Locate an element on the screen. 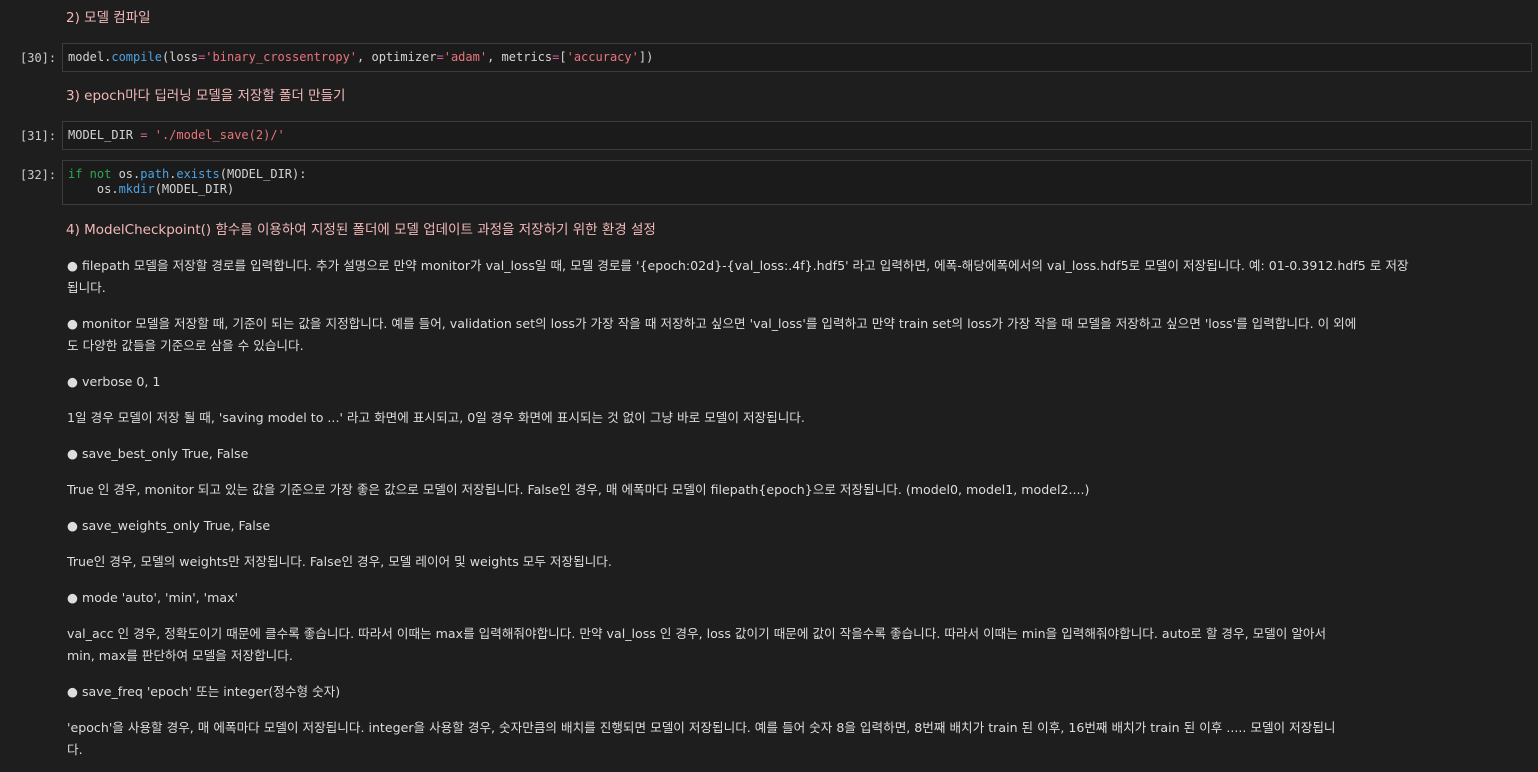 Image resolution: width=1538 pixels, height=772 pixels. cell-prompt-32: [32]: is located at coordinates (38, 175).